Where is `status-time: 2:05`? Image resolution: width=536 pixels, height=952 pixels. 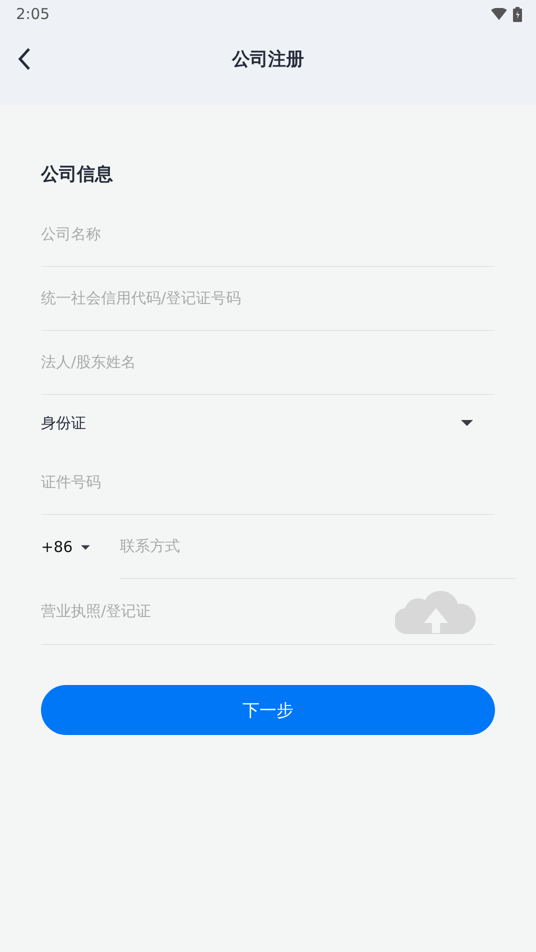
status-time: 2:05 is located at coordinates (33, 14).